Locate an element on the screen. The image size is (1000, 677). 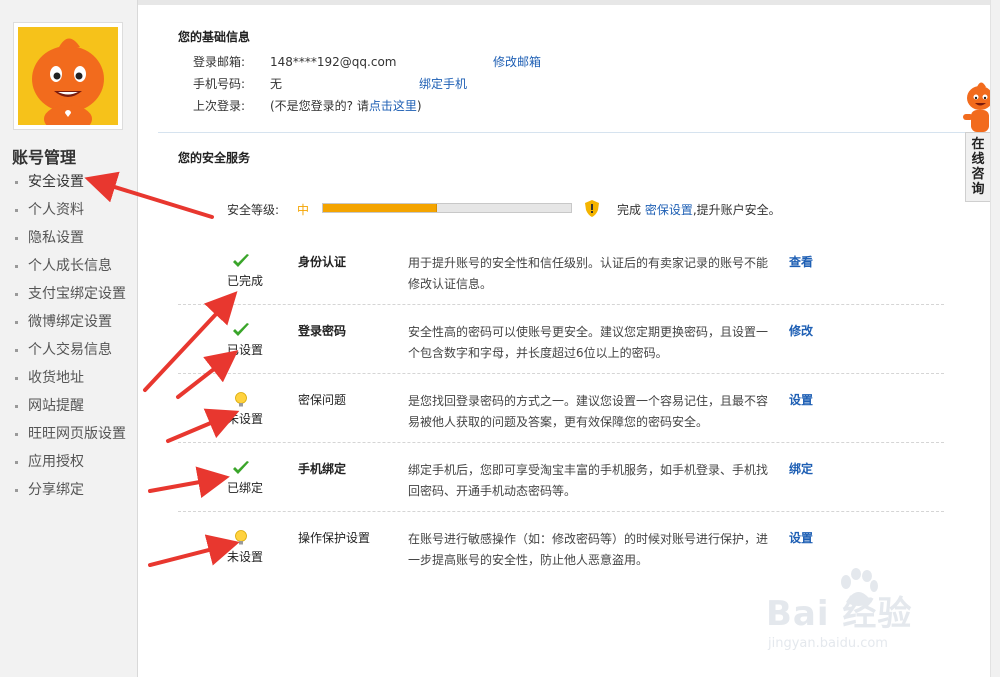
sidebar-item-app-auth: 应用授权 is located at coordinates (70, 465).